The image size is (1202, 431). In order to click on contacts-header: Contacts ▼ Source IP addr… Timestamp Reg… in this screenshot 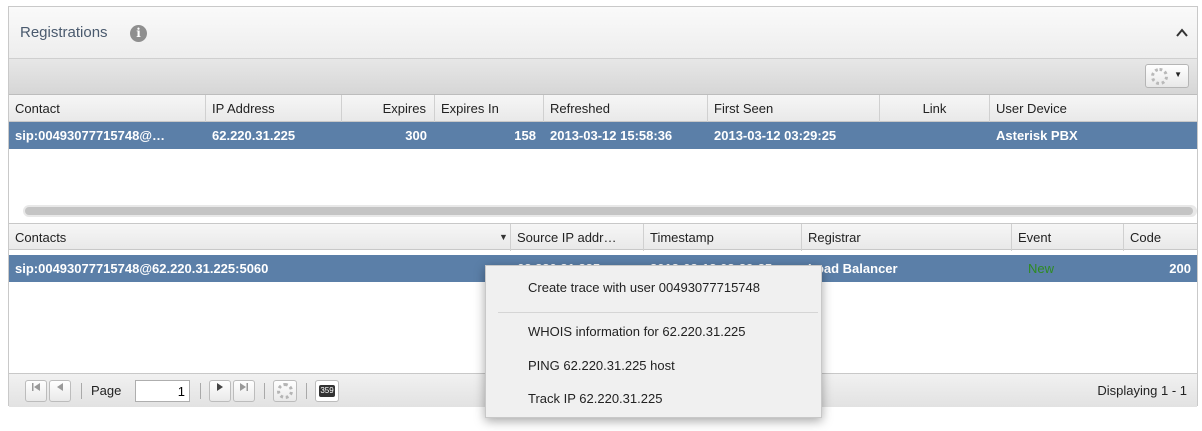, I will do `click(604, 237)`.